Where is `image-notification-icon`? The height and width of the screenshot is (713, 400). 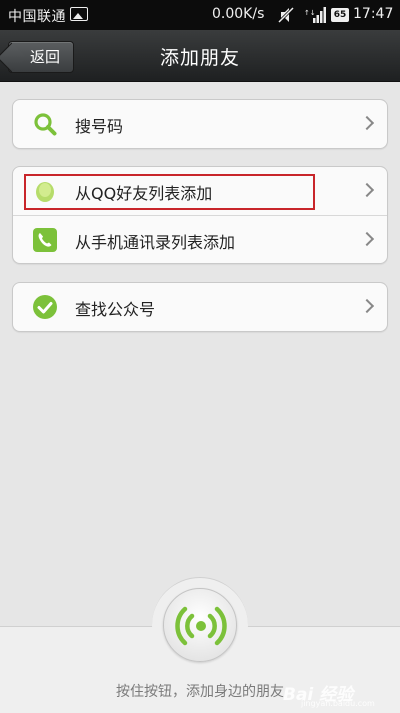
image-notification-icon is located at coordinates (79, 14).